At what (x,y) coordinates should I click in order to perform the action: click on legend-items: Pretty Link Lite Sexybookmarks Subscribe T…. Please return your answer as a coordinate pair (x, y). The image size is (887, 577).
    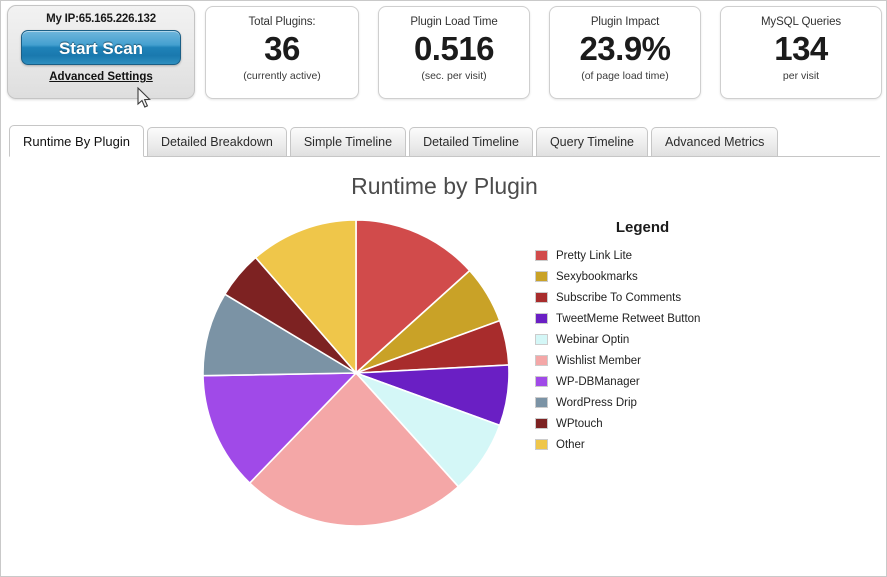
    Looking at the image, I should click on (675, 350).